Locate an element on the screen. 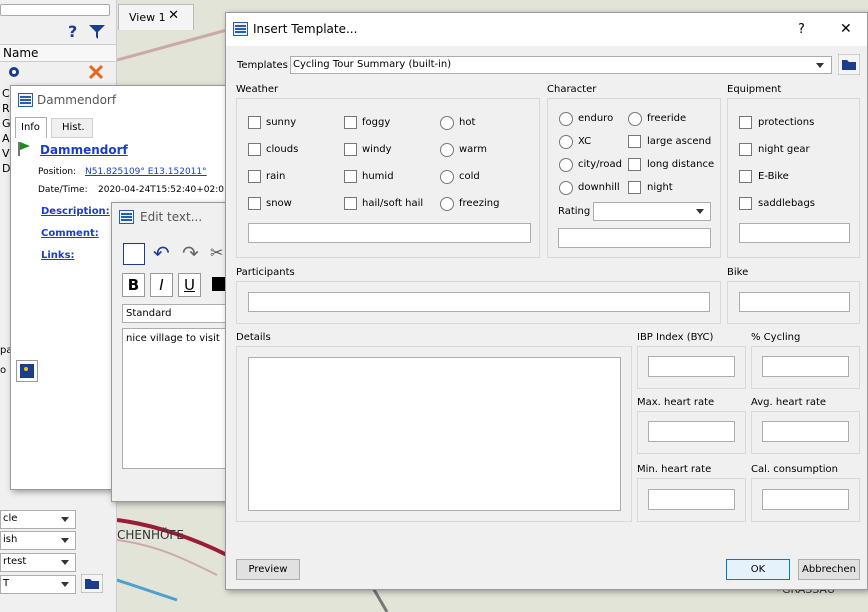 This screenshot has width=868, height=612. combo-3: rtest is located at coordinates (38, 562).